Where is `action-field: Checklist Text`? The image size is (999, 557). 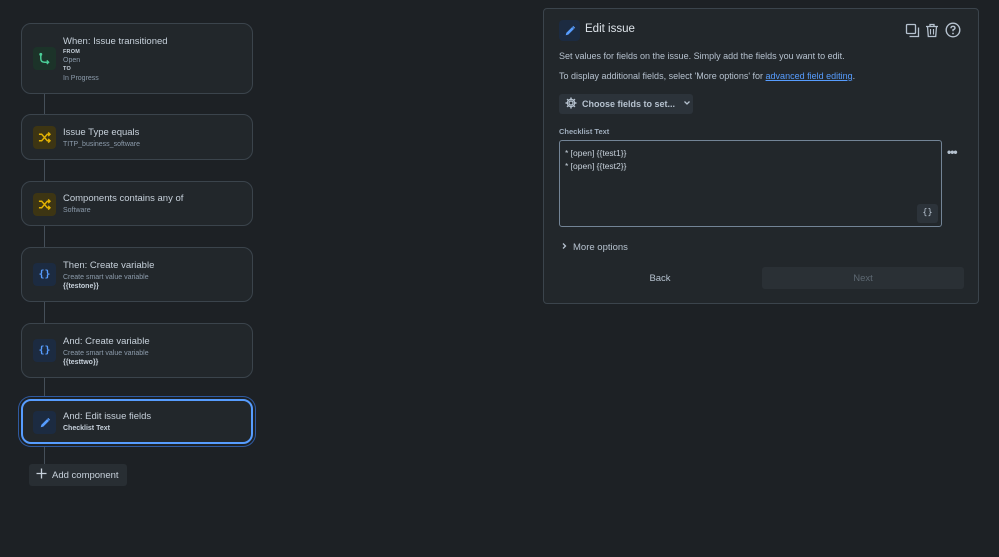 action-field: Checklist Text is located at coordinates (86, 428).